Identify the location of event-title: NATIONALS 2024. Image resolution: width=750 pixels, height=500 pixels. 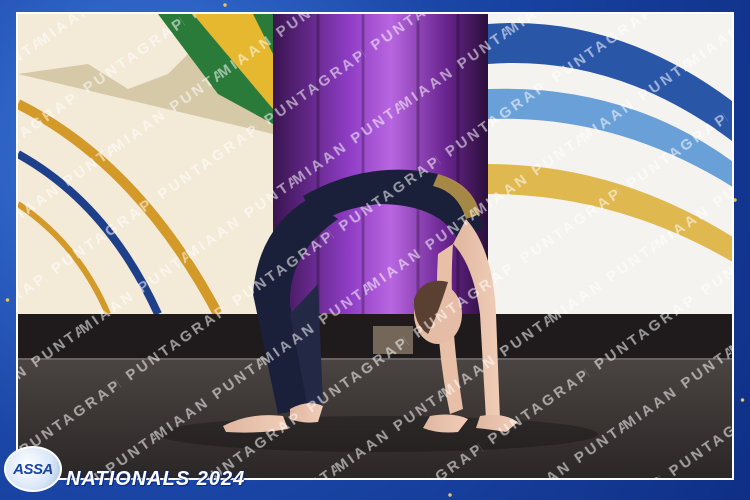
(156, 479).